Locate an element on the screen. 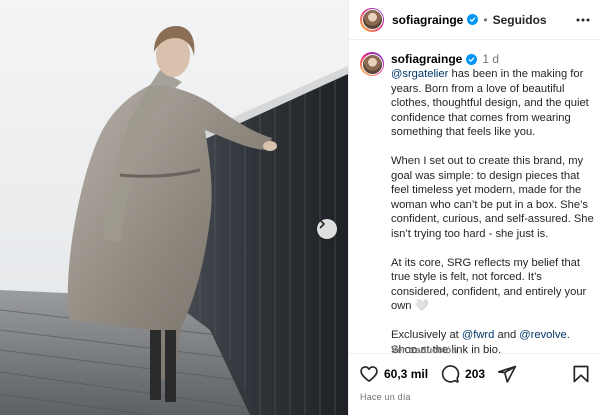  comment-button is located at coordinates (450, 374).